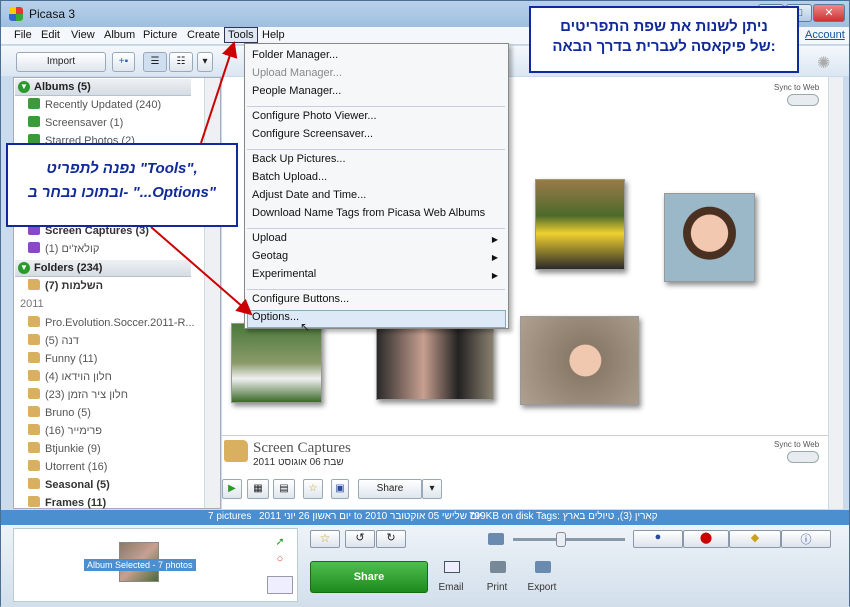  I want to click on status-count: 7 pictures, so click(230, 516).